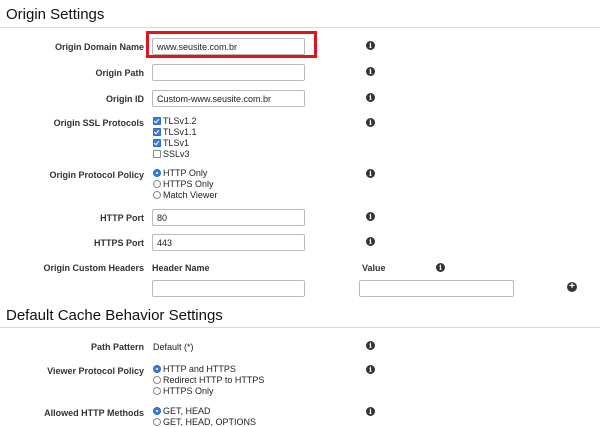  What do you see at coordinates (228, 217) in the screenshot?
I see `http-port-input` at bounding box center [228, 217].